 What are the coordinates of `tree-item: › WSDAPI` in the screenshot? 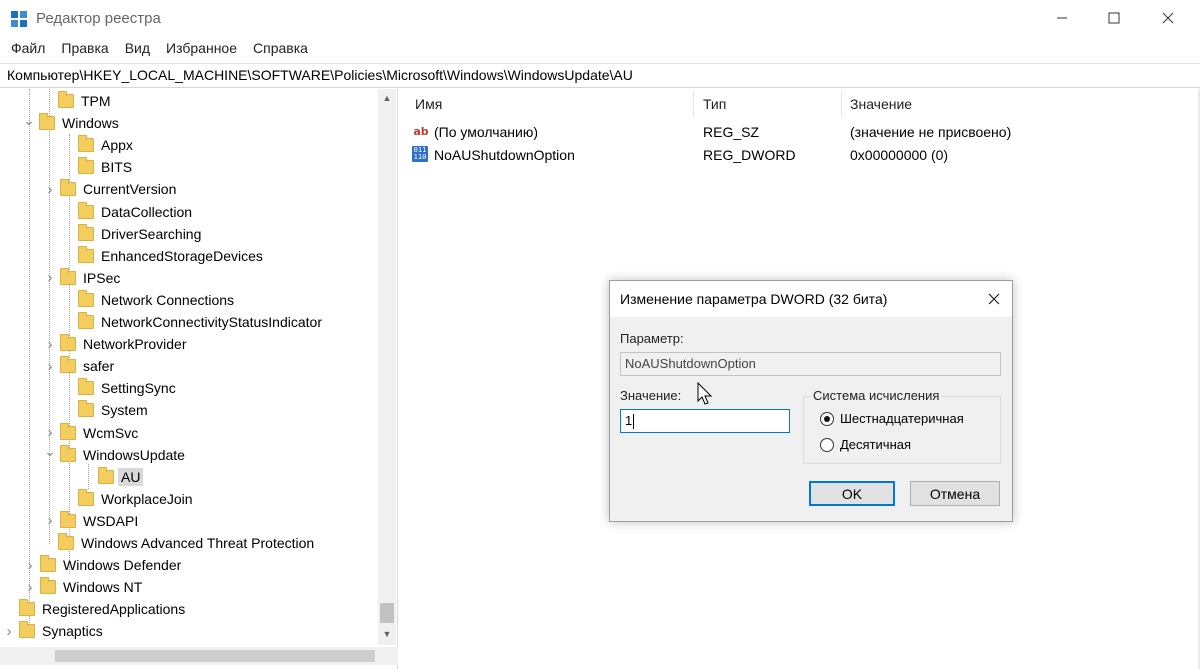 It's located at (92, 521).